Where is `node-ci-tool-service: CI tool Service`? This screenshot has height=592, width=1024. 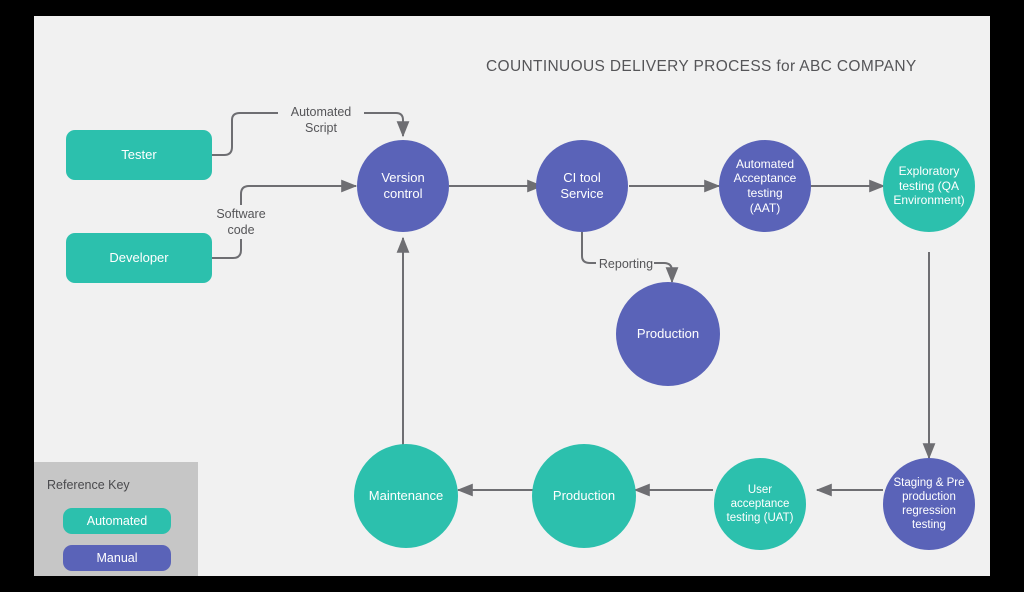 node-ci-tool-service: CI tool Service is located at coordinates (582, 186).